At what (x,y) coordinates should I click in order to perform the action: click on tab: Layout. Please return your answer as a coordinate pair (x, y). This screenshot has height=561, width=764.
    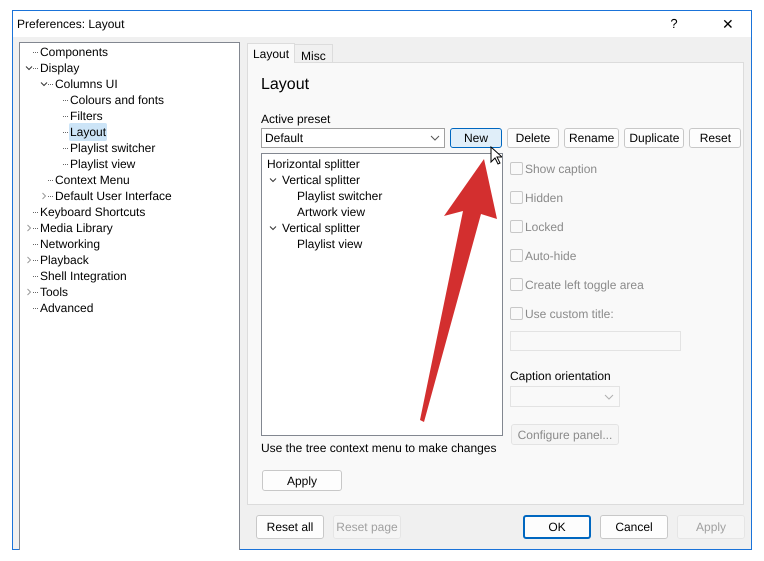
    Looking at the image, I should click on (271, 53).